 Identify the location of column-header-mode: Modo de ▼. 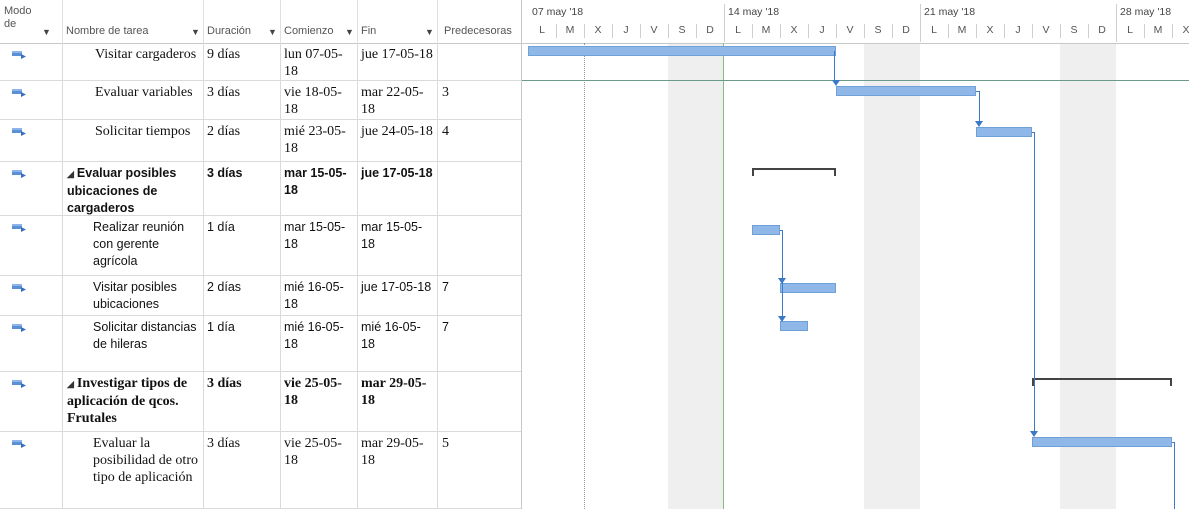
(31, 21).